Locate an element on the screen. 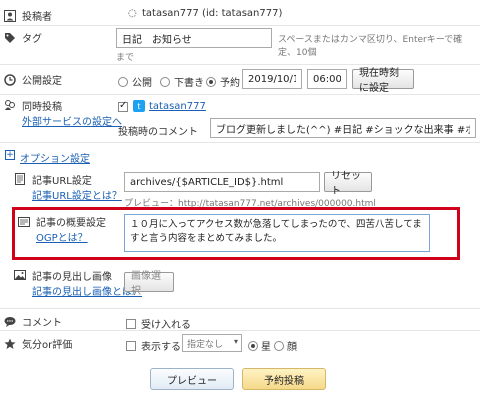 The height and width of the screenshot is (404, 480). image-icon is located at coordinates (20, 275).